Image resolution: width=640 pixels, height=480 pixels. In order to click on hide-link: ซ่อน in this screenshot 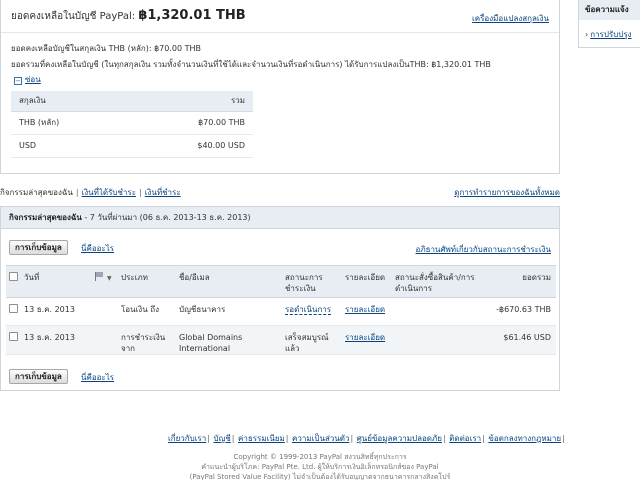, I will do `click(33, 79)`.